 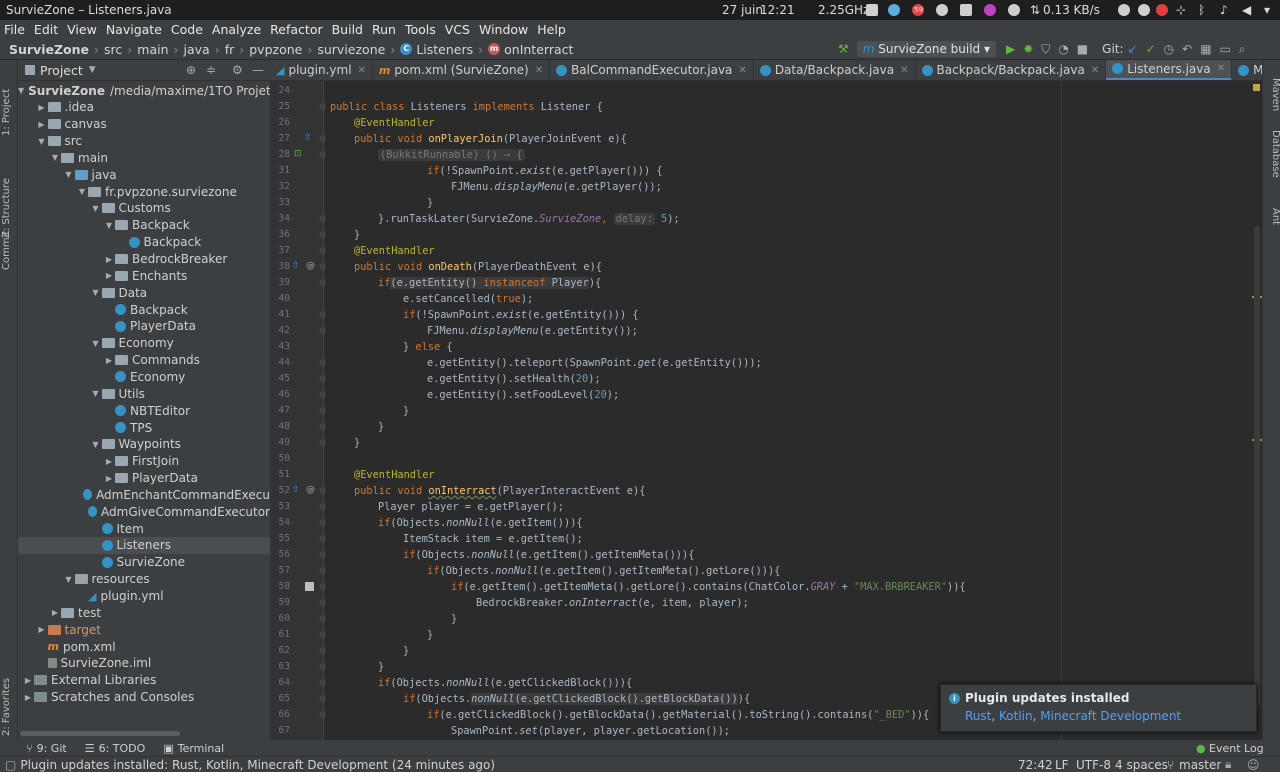 I want to click on inspector-icon: ☺, so click(x=1253, y=765).